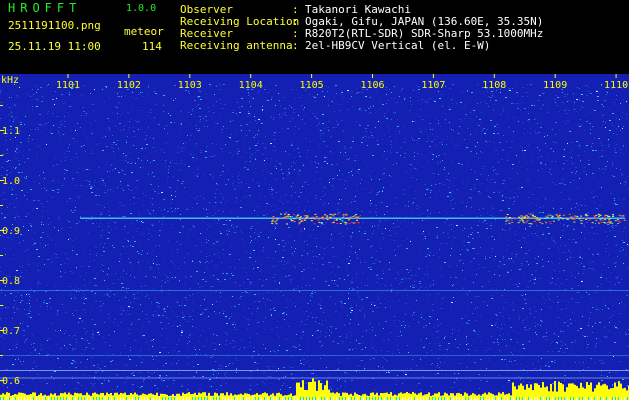  What do you see at coordinates (433, 85) in the screenshot?
I see `x-tick-label: 1107` at bounding box center [433, 85].